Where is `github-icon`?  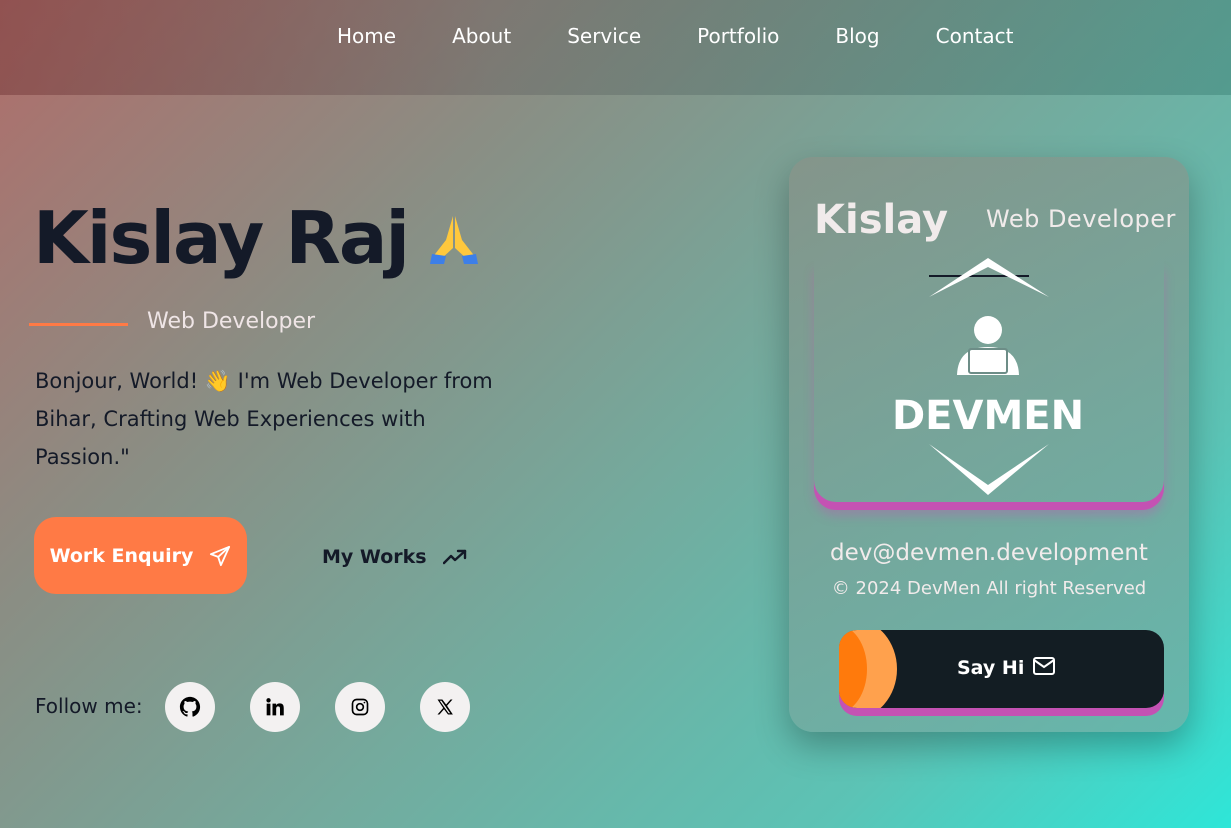 github-icon is located at coordinates (190, 706).